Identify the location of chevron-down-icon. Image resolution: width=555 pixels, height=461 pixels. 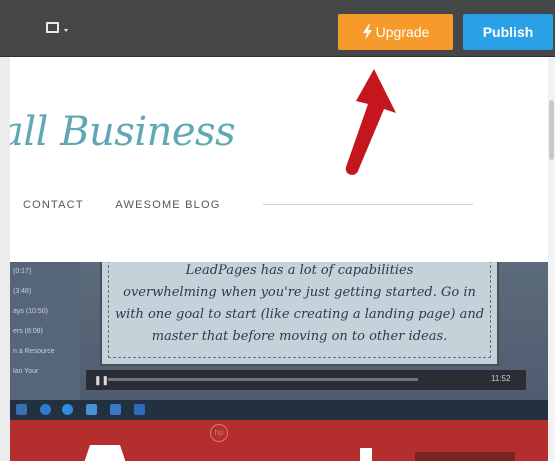
(66, 30).